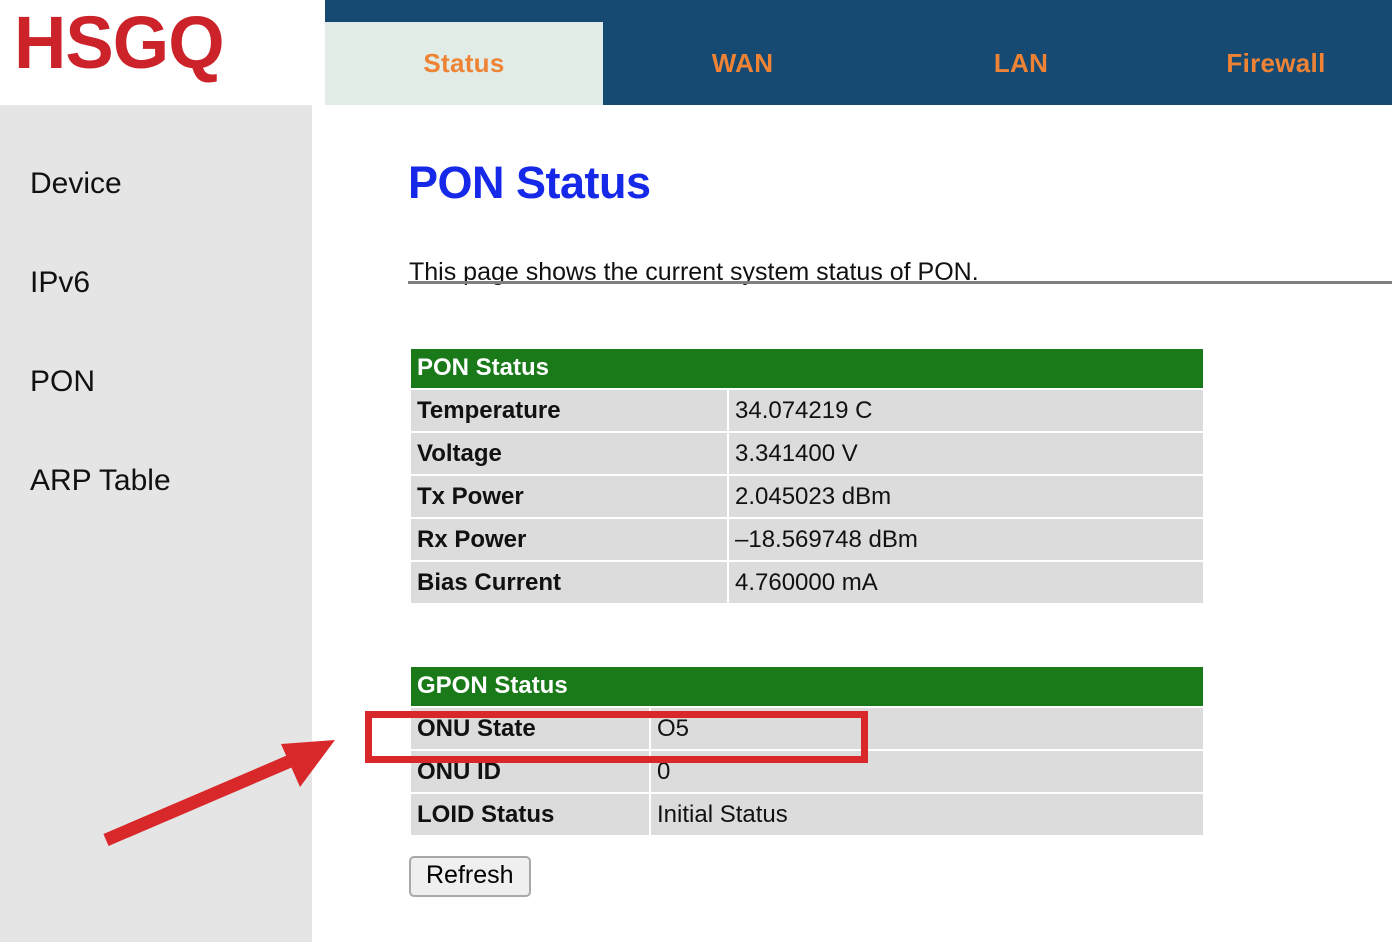 The image size is (1392, 942). What do you see at coordinates (529, 183) in the screenshot?
I see `page-title: PON Status` at bounding box center [529, 183].